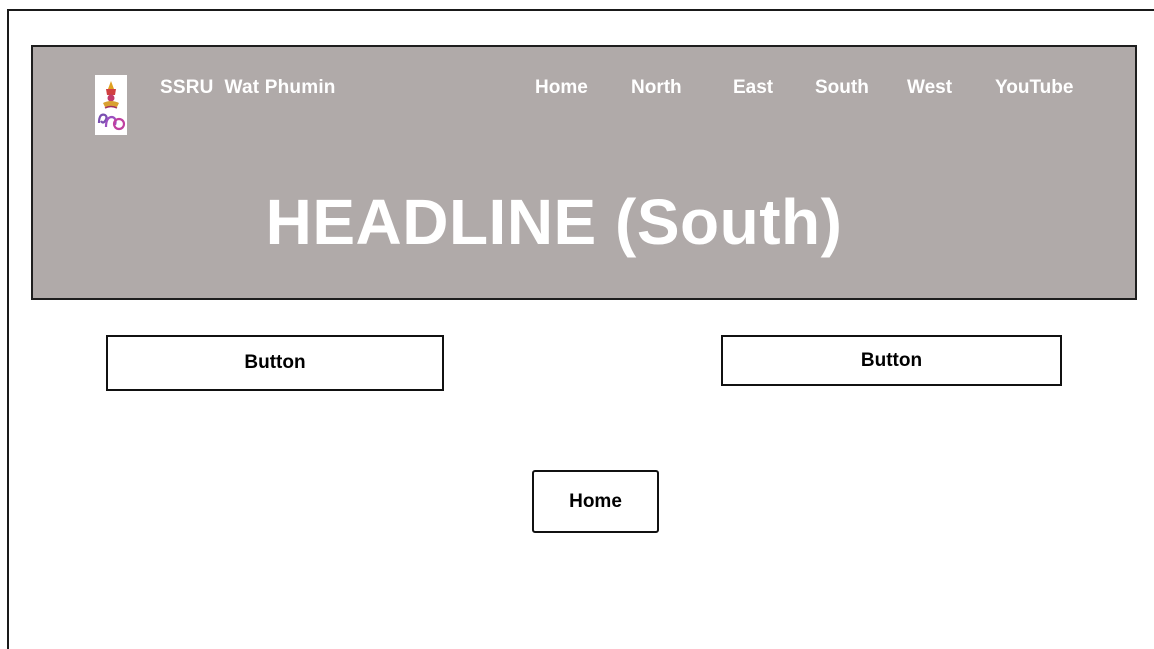  Describe the element at coordinates (554, 222) in the screenshot. I see `page-headline: HEADLINE (South)` at that location.